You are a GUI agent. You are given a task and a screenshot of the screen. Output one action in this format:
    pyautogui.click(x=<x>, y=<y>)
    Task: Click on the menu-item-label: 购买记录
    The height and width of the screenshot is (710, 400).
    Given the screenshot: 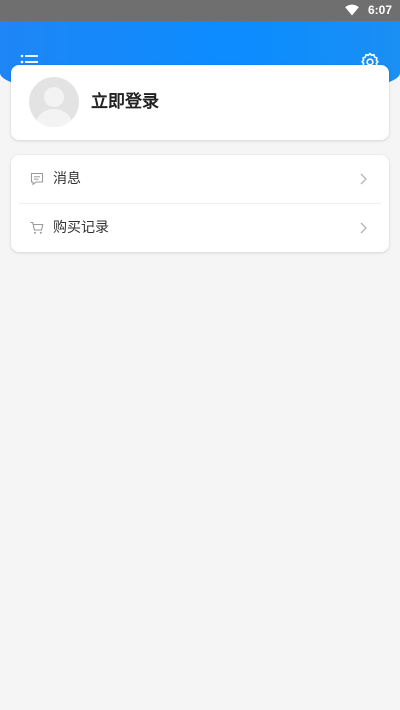 What is the action you would take?
    pyautogui.click(x=81, y=228)
    